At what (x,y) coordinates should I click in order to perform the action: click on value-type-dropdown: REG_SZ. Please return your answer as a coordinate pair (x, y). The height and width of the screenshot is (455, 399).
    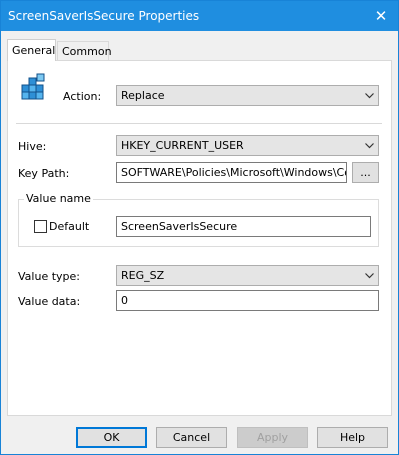
    Looking at the image, I should click on (247, 275).